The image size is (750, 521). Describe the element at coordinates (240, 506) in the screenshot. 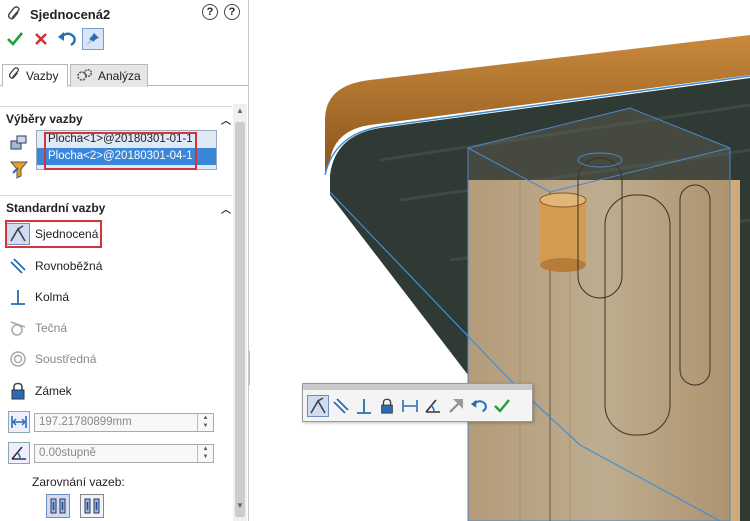

I see `scroll-down-icon: ▼` at that location.